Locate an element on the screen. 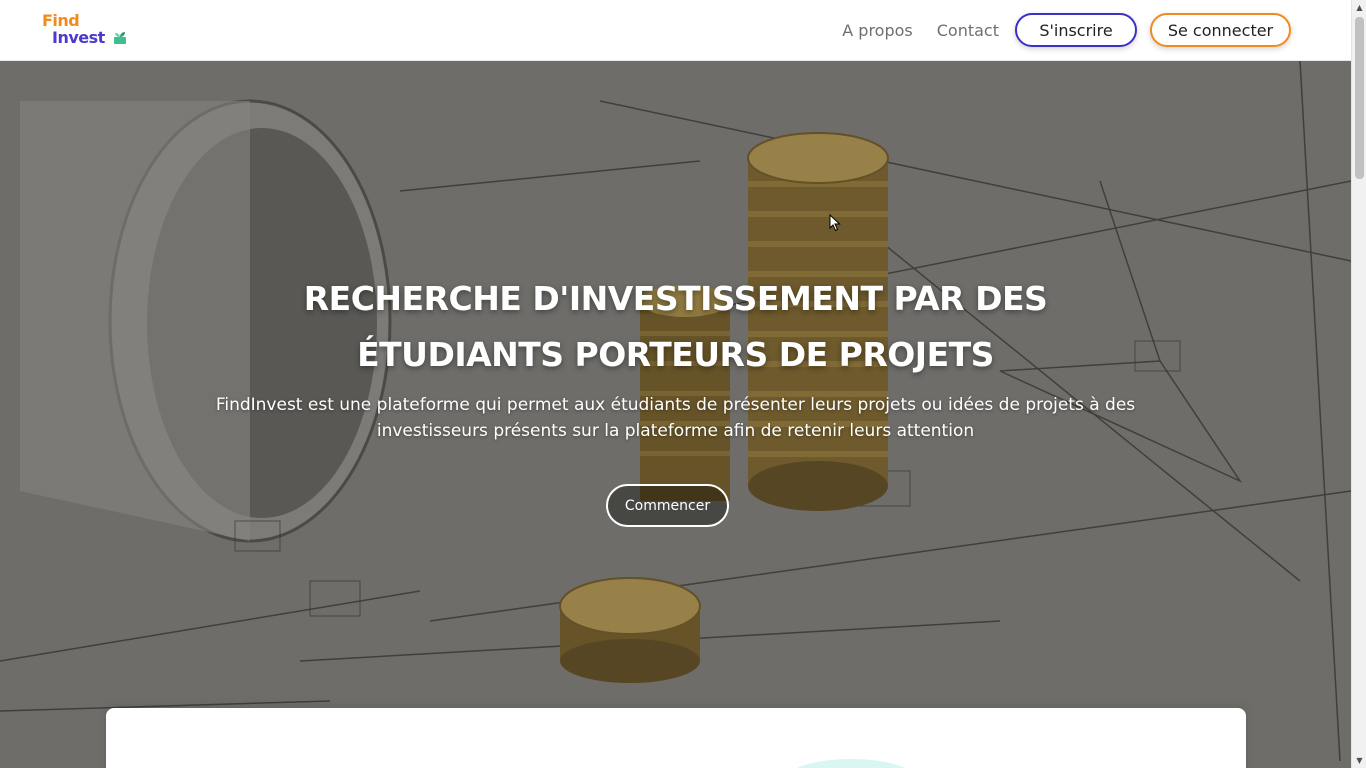 Image resolution: width=1366 pixels, height=768 pixels. login-button: Se connecter is located at coordinates (1220, 30).